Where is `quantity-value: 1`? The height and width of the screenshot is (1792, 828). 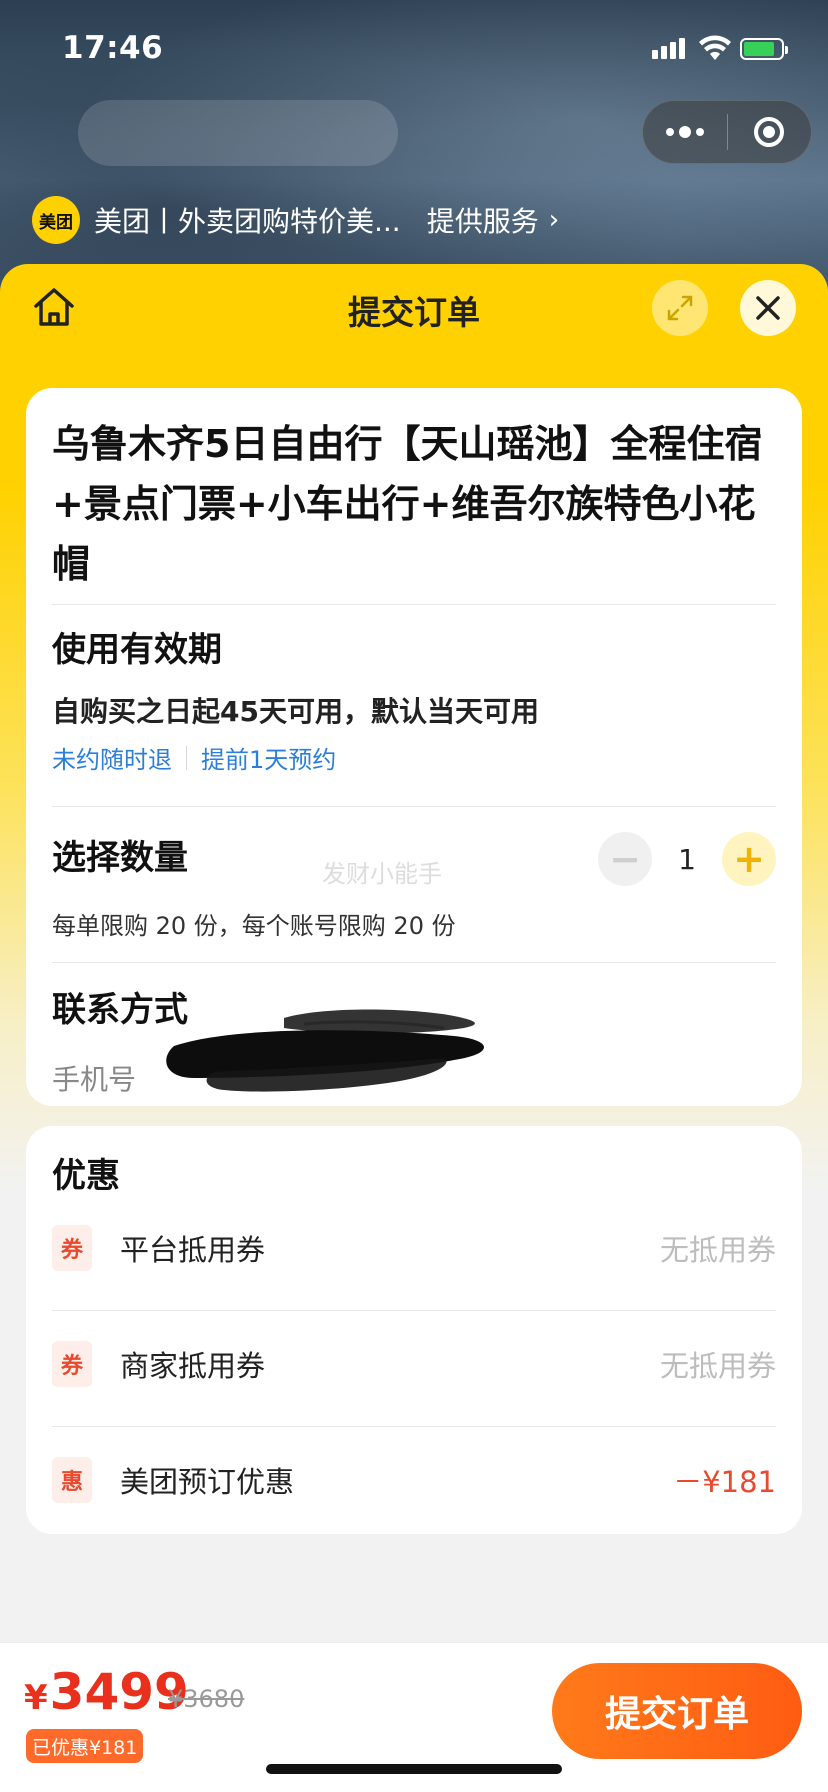
quantity-value: 1 is located at coordinates (687, 859).